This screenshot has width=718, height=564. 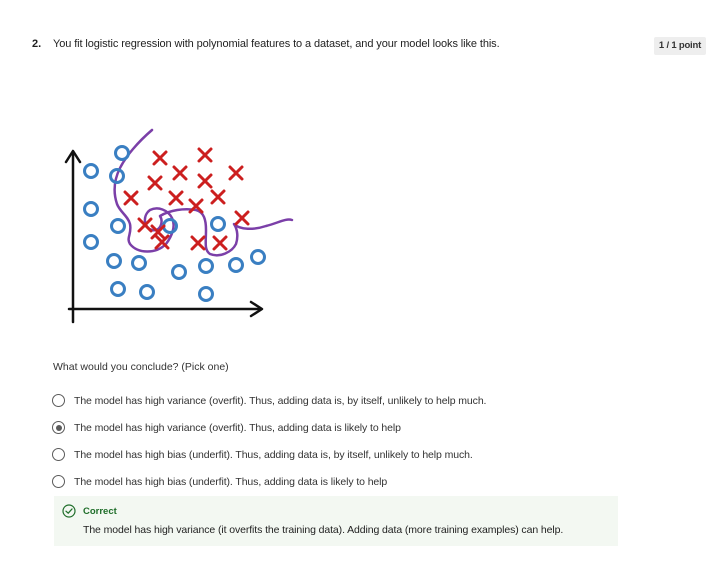 What do you see at coordinates (340, 511) in the screenshot?
I see `feedback-header: Correct` at bounding box center [340, 511].